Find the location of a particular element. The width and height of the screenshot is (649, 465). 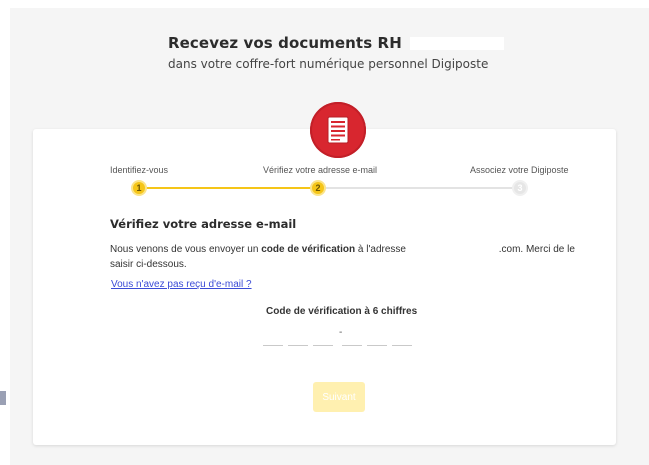

step-2-number: 2 is located at coordinates (318, 188).